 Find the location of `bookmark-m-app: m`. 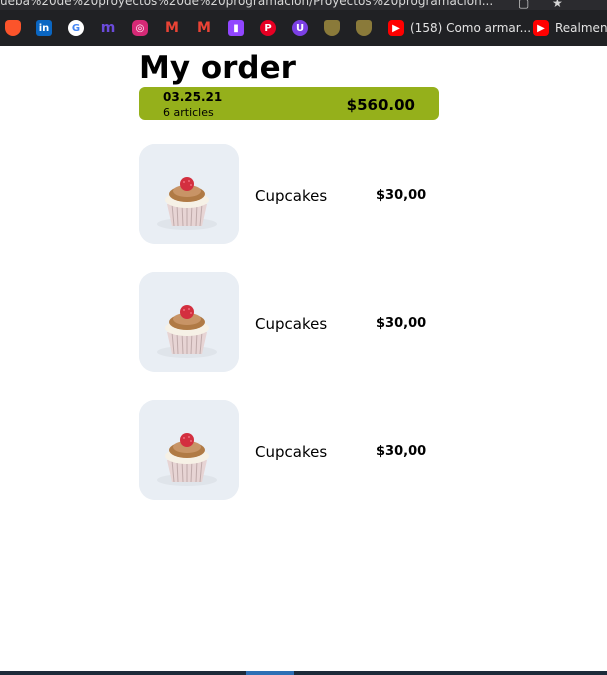

bookmark-m-app: m is located at coordinates (108, 28).